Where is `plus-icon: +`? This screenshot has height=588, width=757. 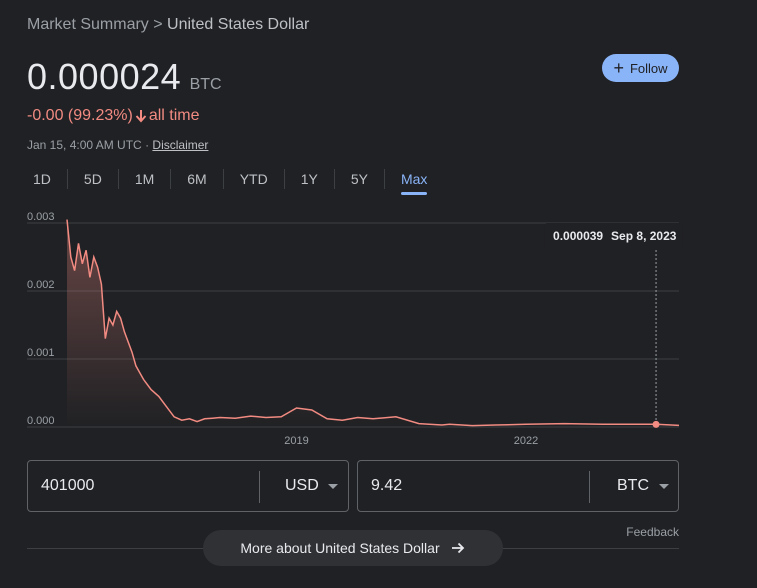
plus-icon: + is located at coordinates (618, 68).